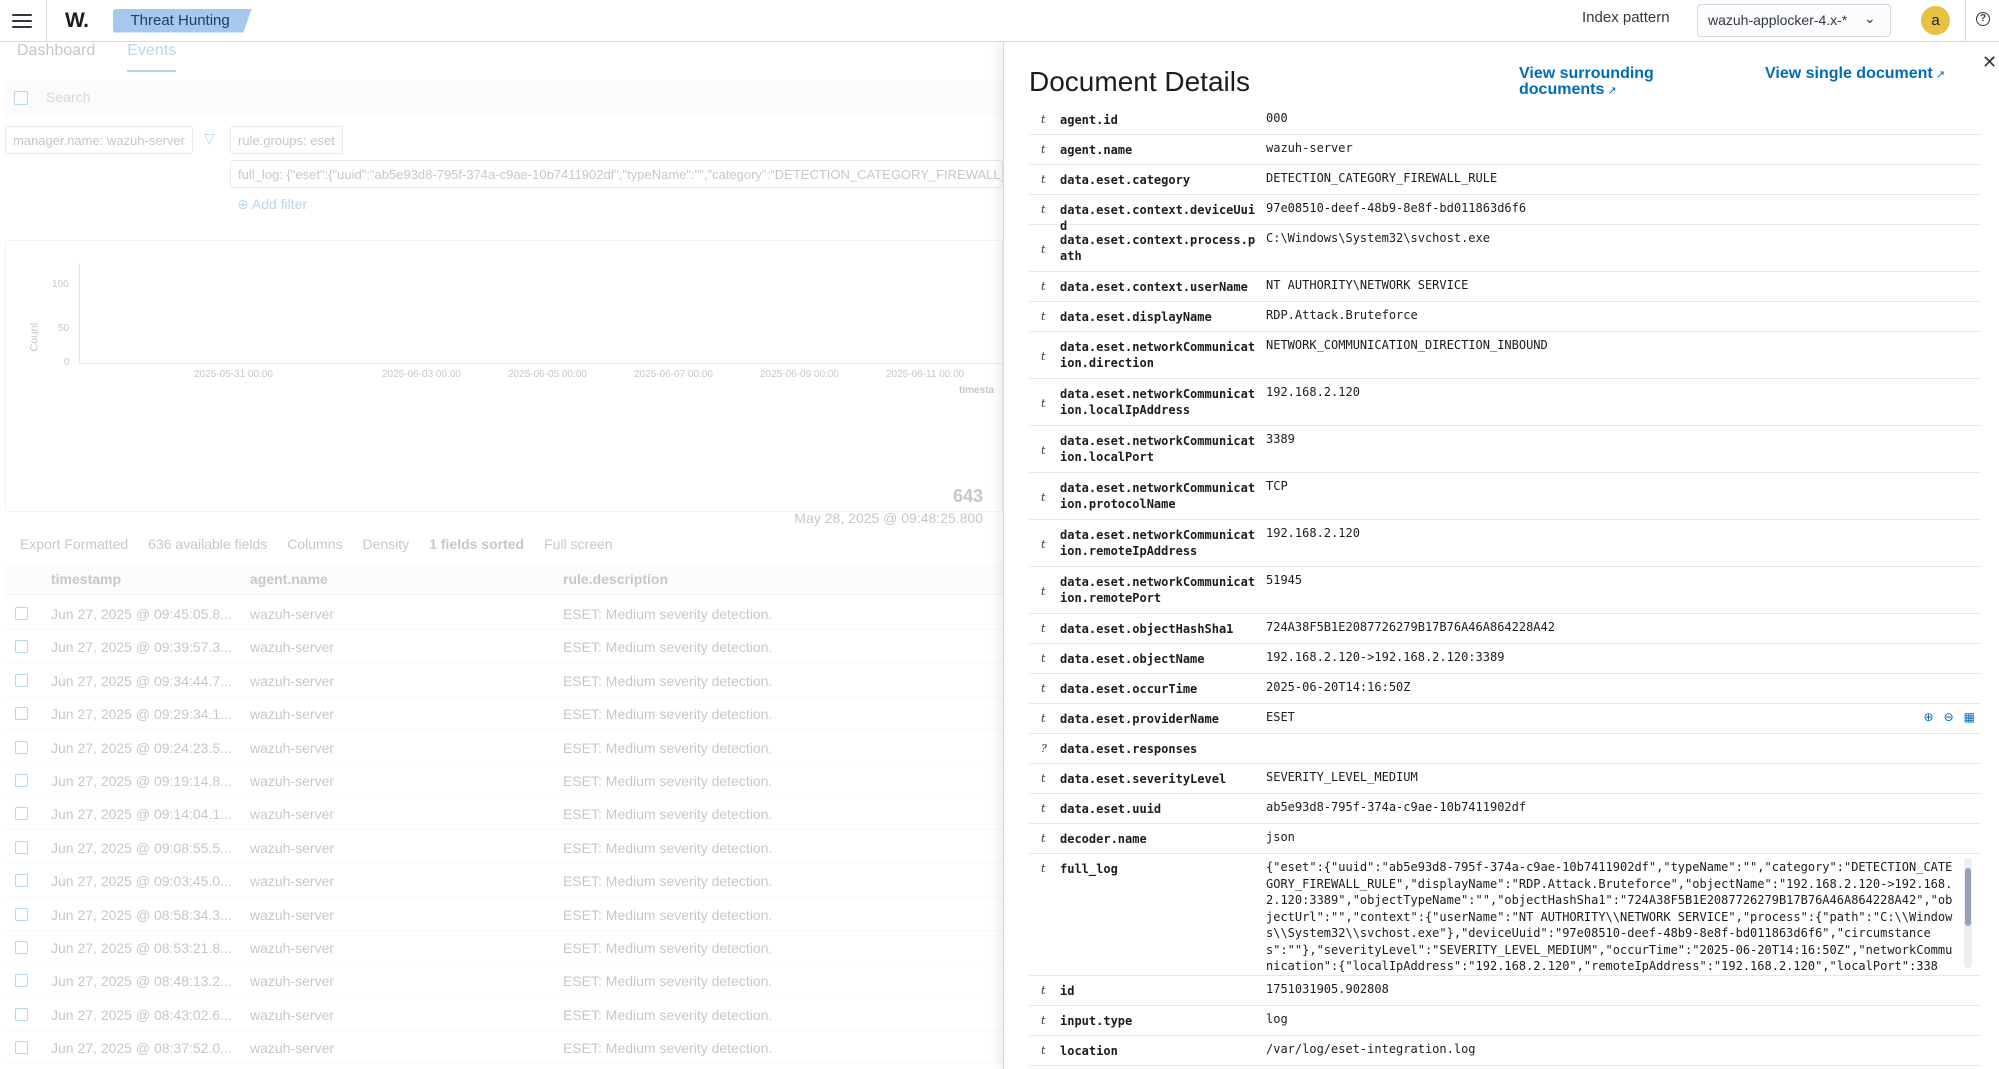  I want to click on help-icon: ?, so click(1983, 19).